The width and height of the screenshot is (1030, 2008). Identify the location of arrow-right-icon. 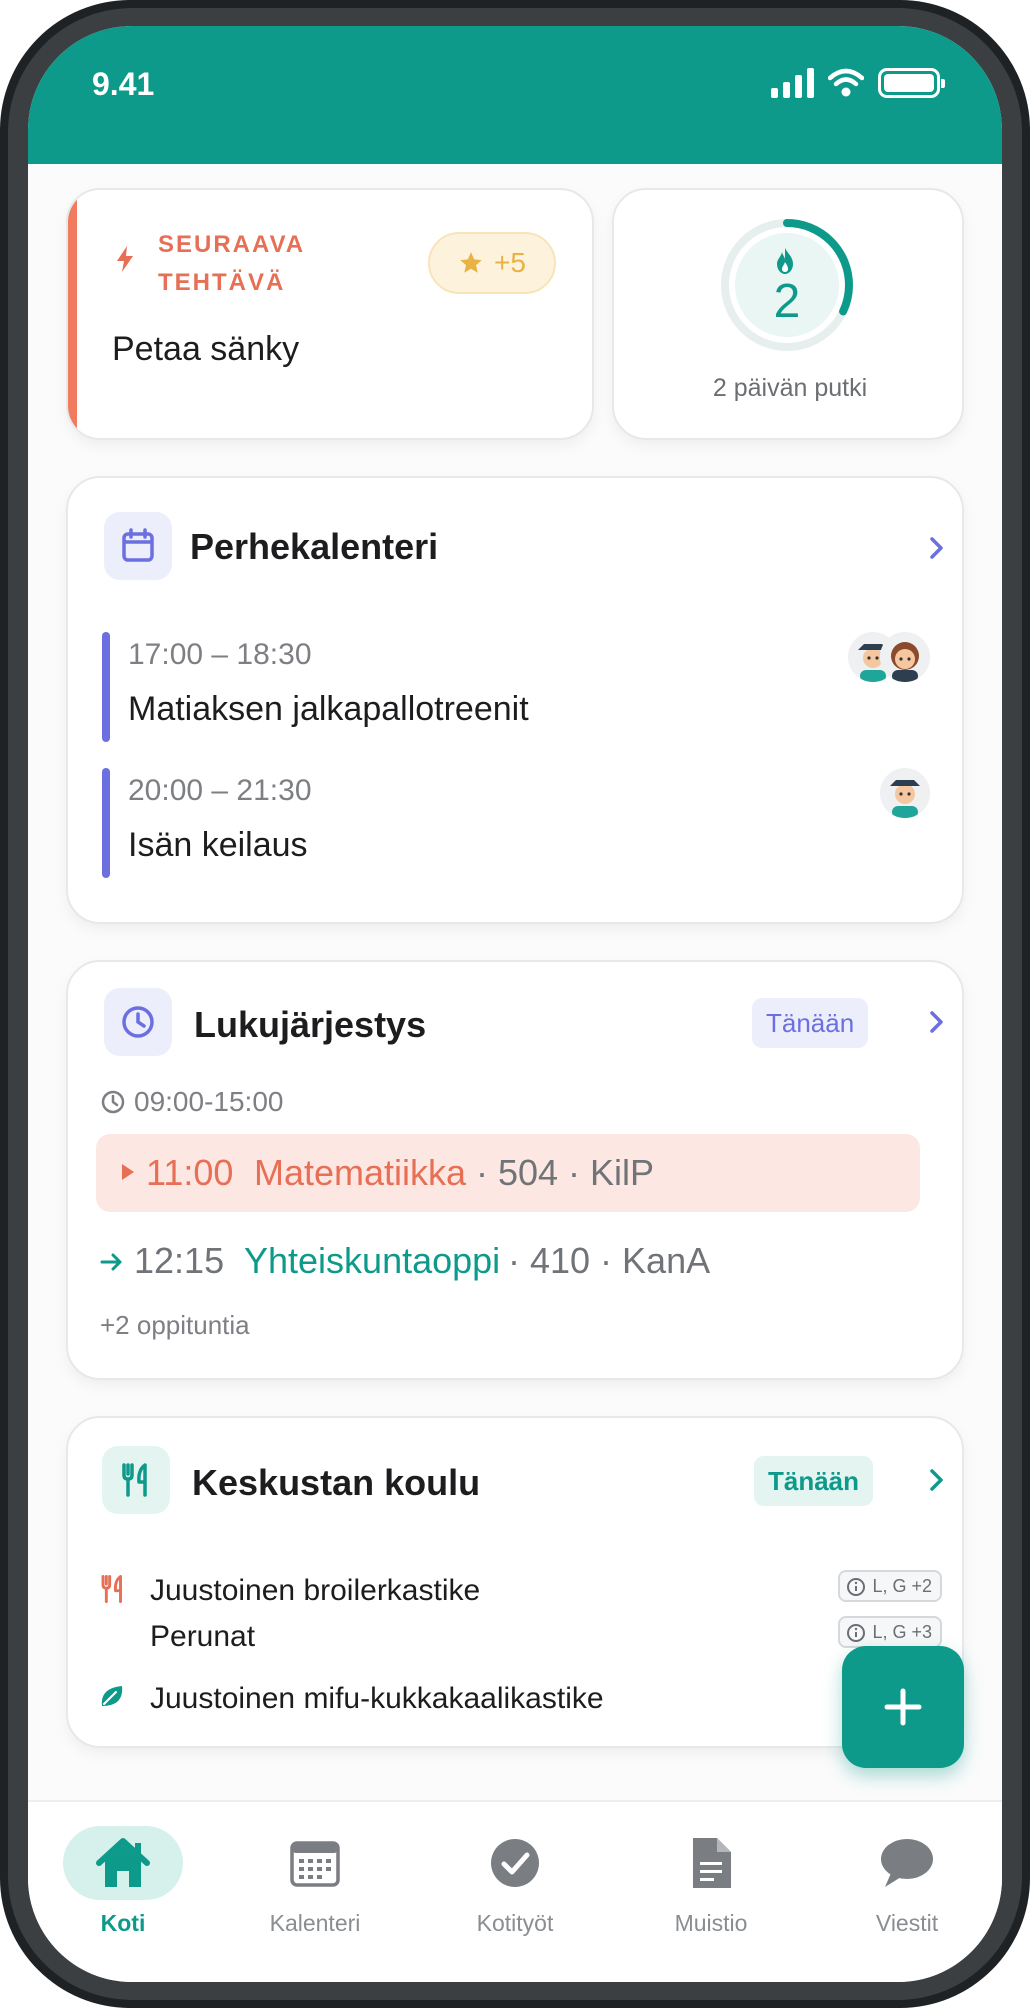
(111, 1262).